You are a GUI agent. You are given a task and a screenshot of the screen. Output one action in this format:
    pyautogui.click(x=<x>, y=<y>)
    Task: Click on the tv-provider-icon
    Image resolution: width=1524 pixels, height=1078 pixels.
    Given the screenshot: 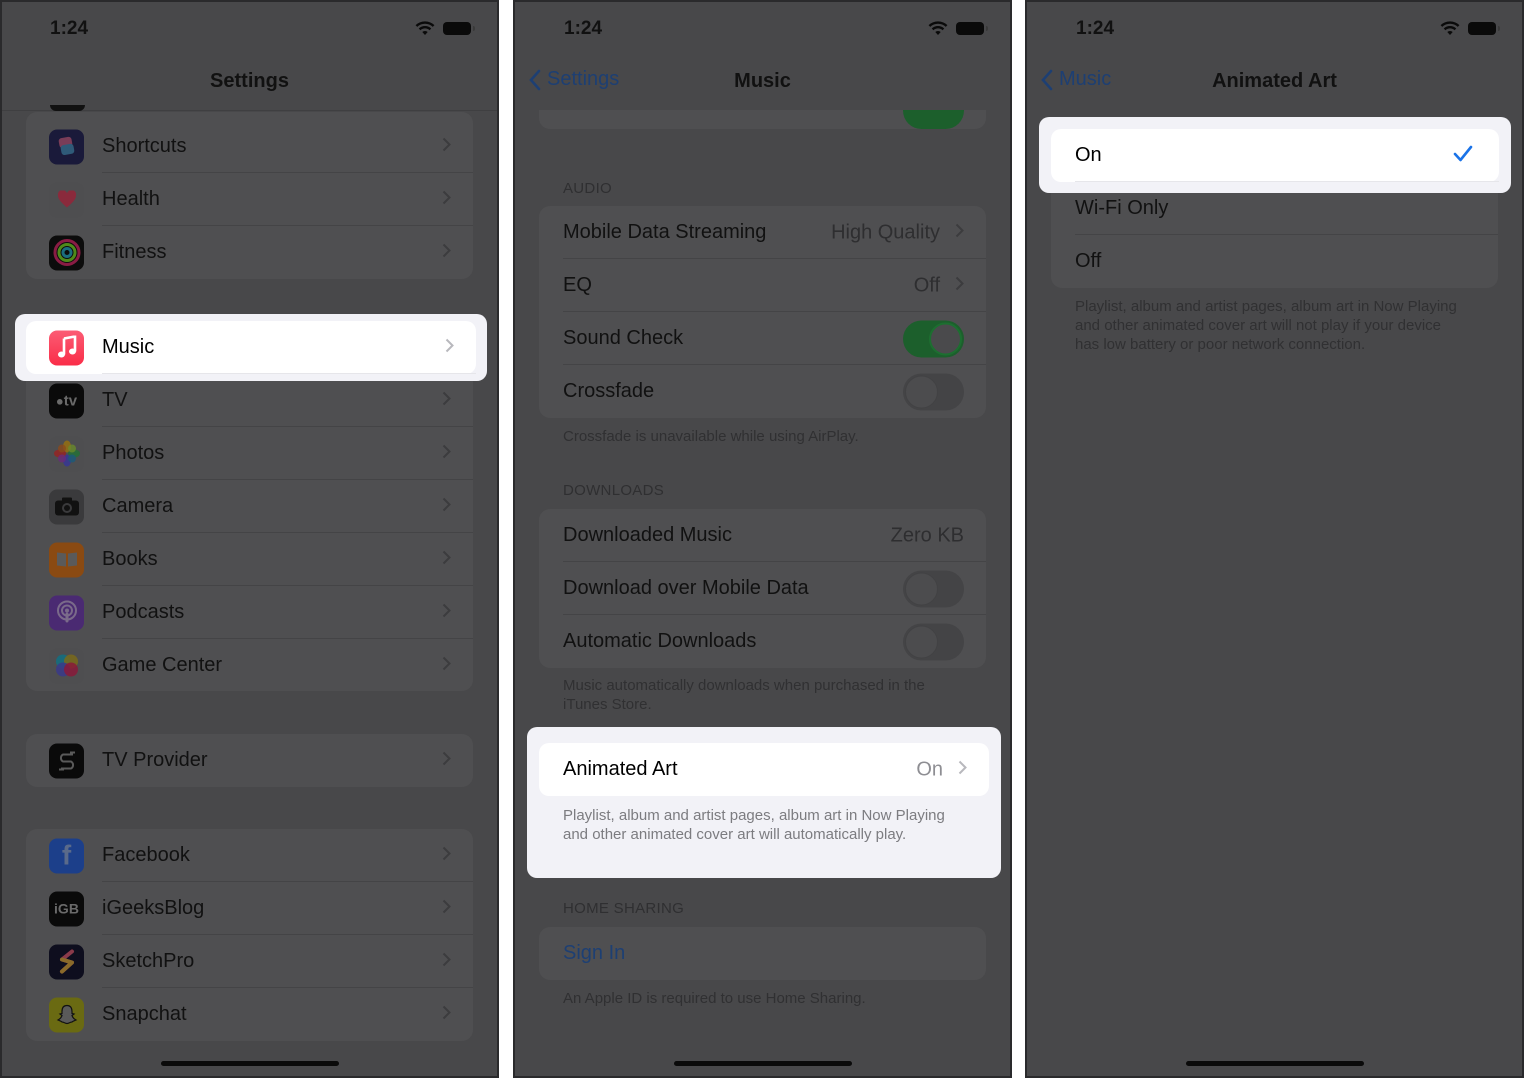 What is the action you would take?
    pyautogui.click(x=66, y=760)
    